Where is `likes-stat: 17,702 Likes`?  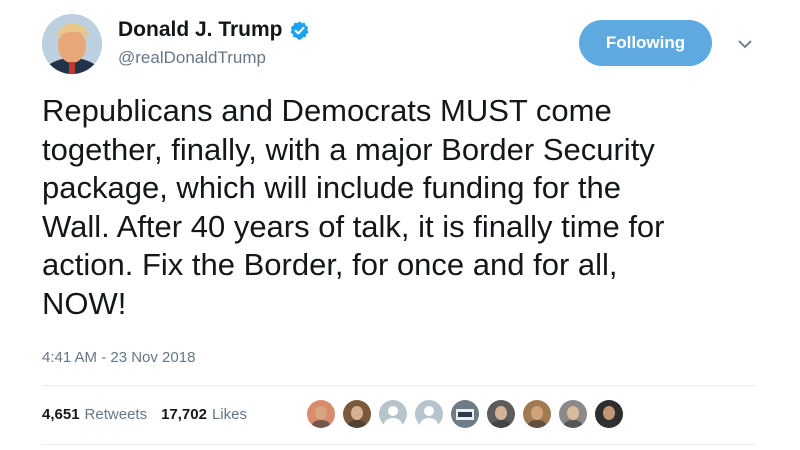 likes-stat: 17,702 Likes is located at coordinates (204, 414).